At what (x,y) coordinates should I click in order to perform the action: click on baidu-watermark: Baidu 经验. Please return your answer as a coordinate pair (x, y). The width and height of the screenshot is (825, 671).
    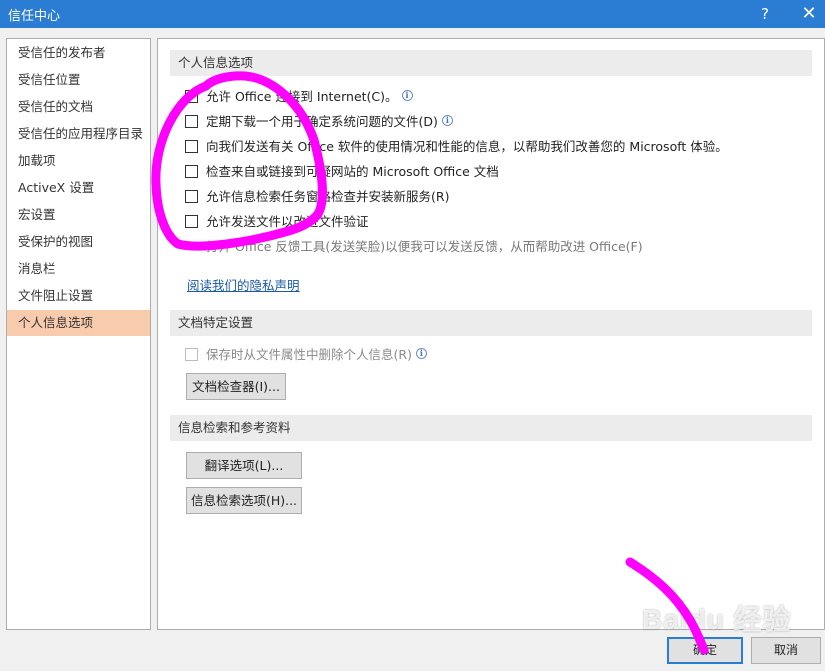
    Looking at the image, I should click on (717, 619).